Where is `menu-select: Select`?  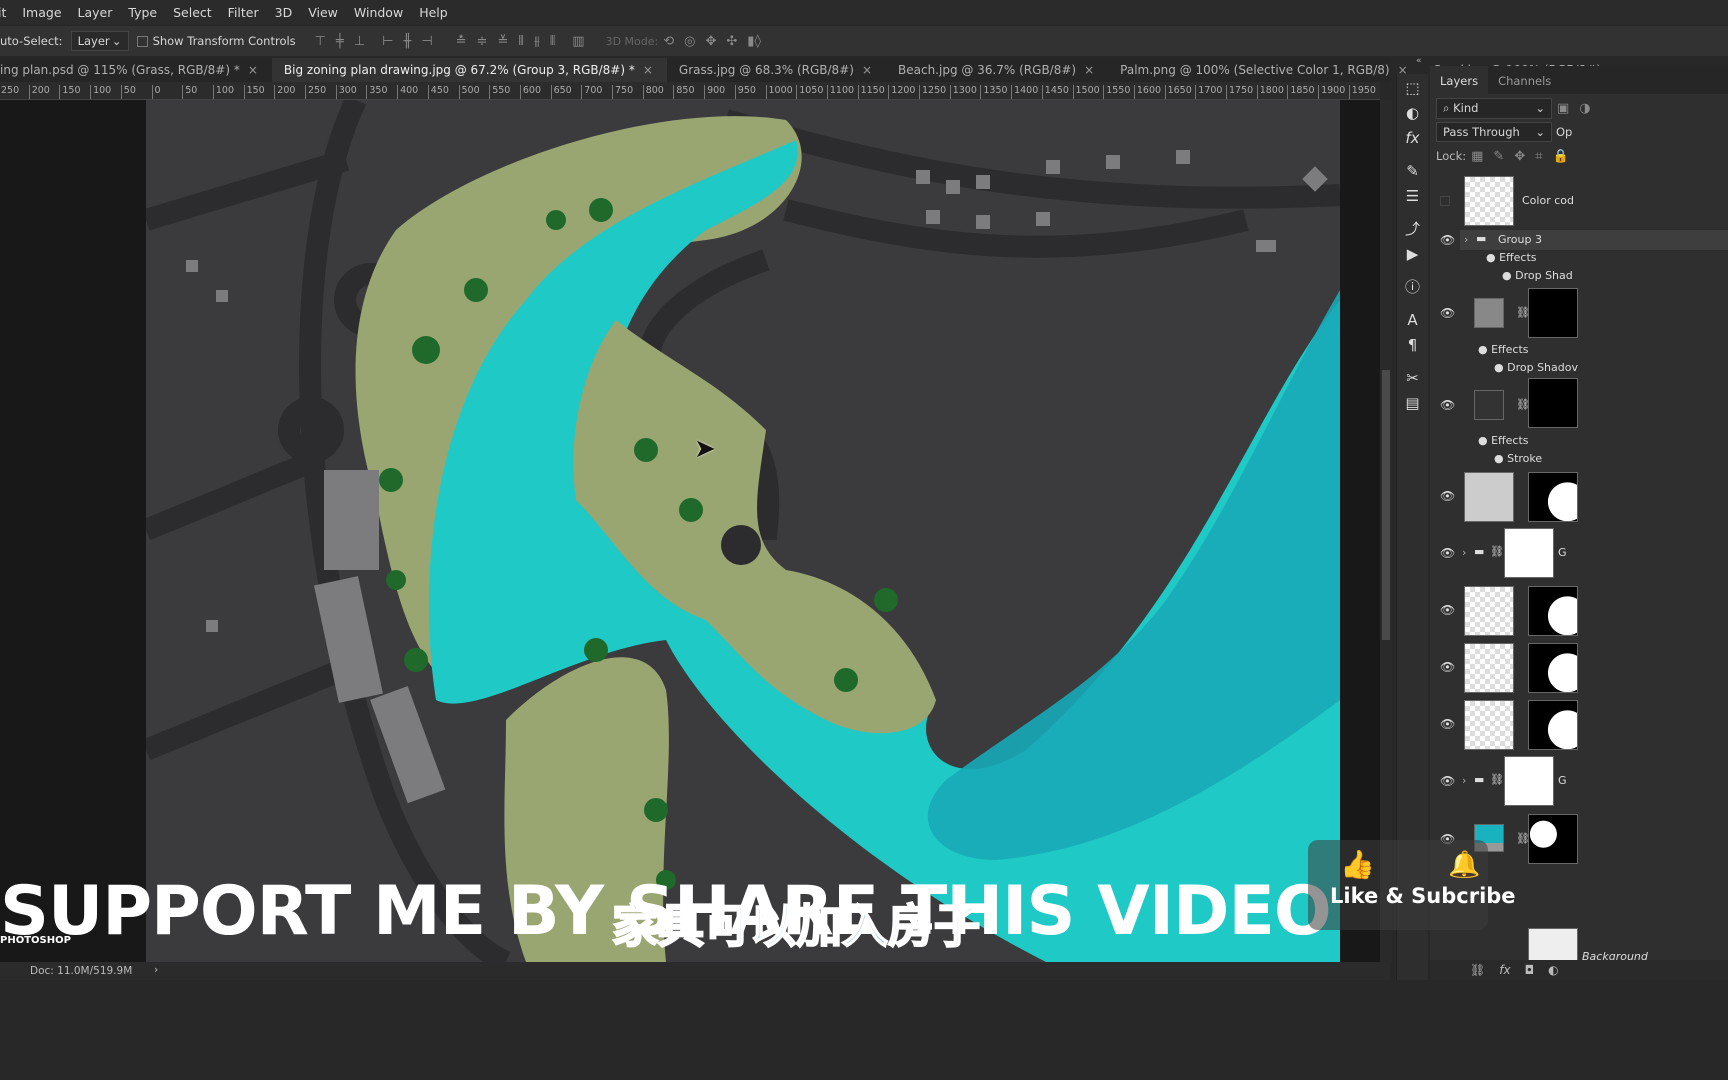 menu-select: Select is located at coordinates (192, 12).